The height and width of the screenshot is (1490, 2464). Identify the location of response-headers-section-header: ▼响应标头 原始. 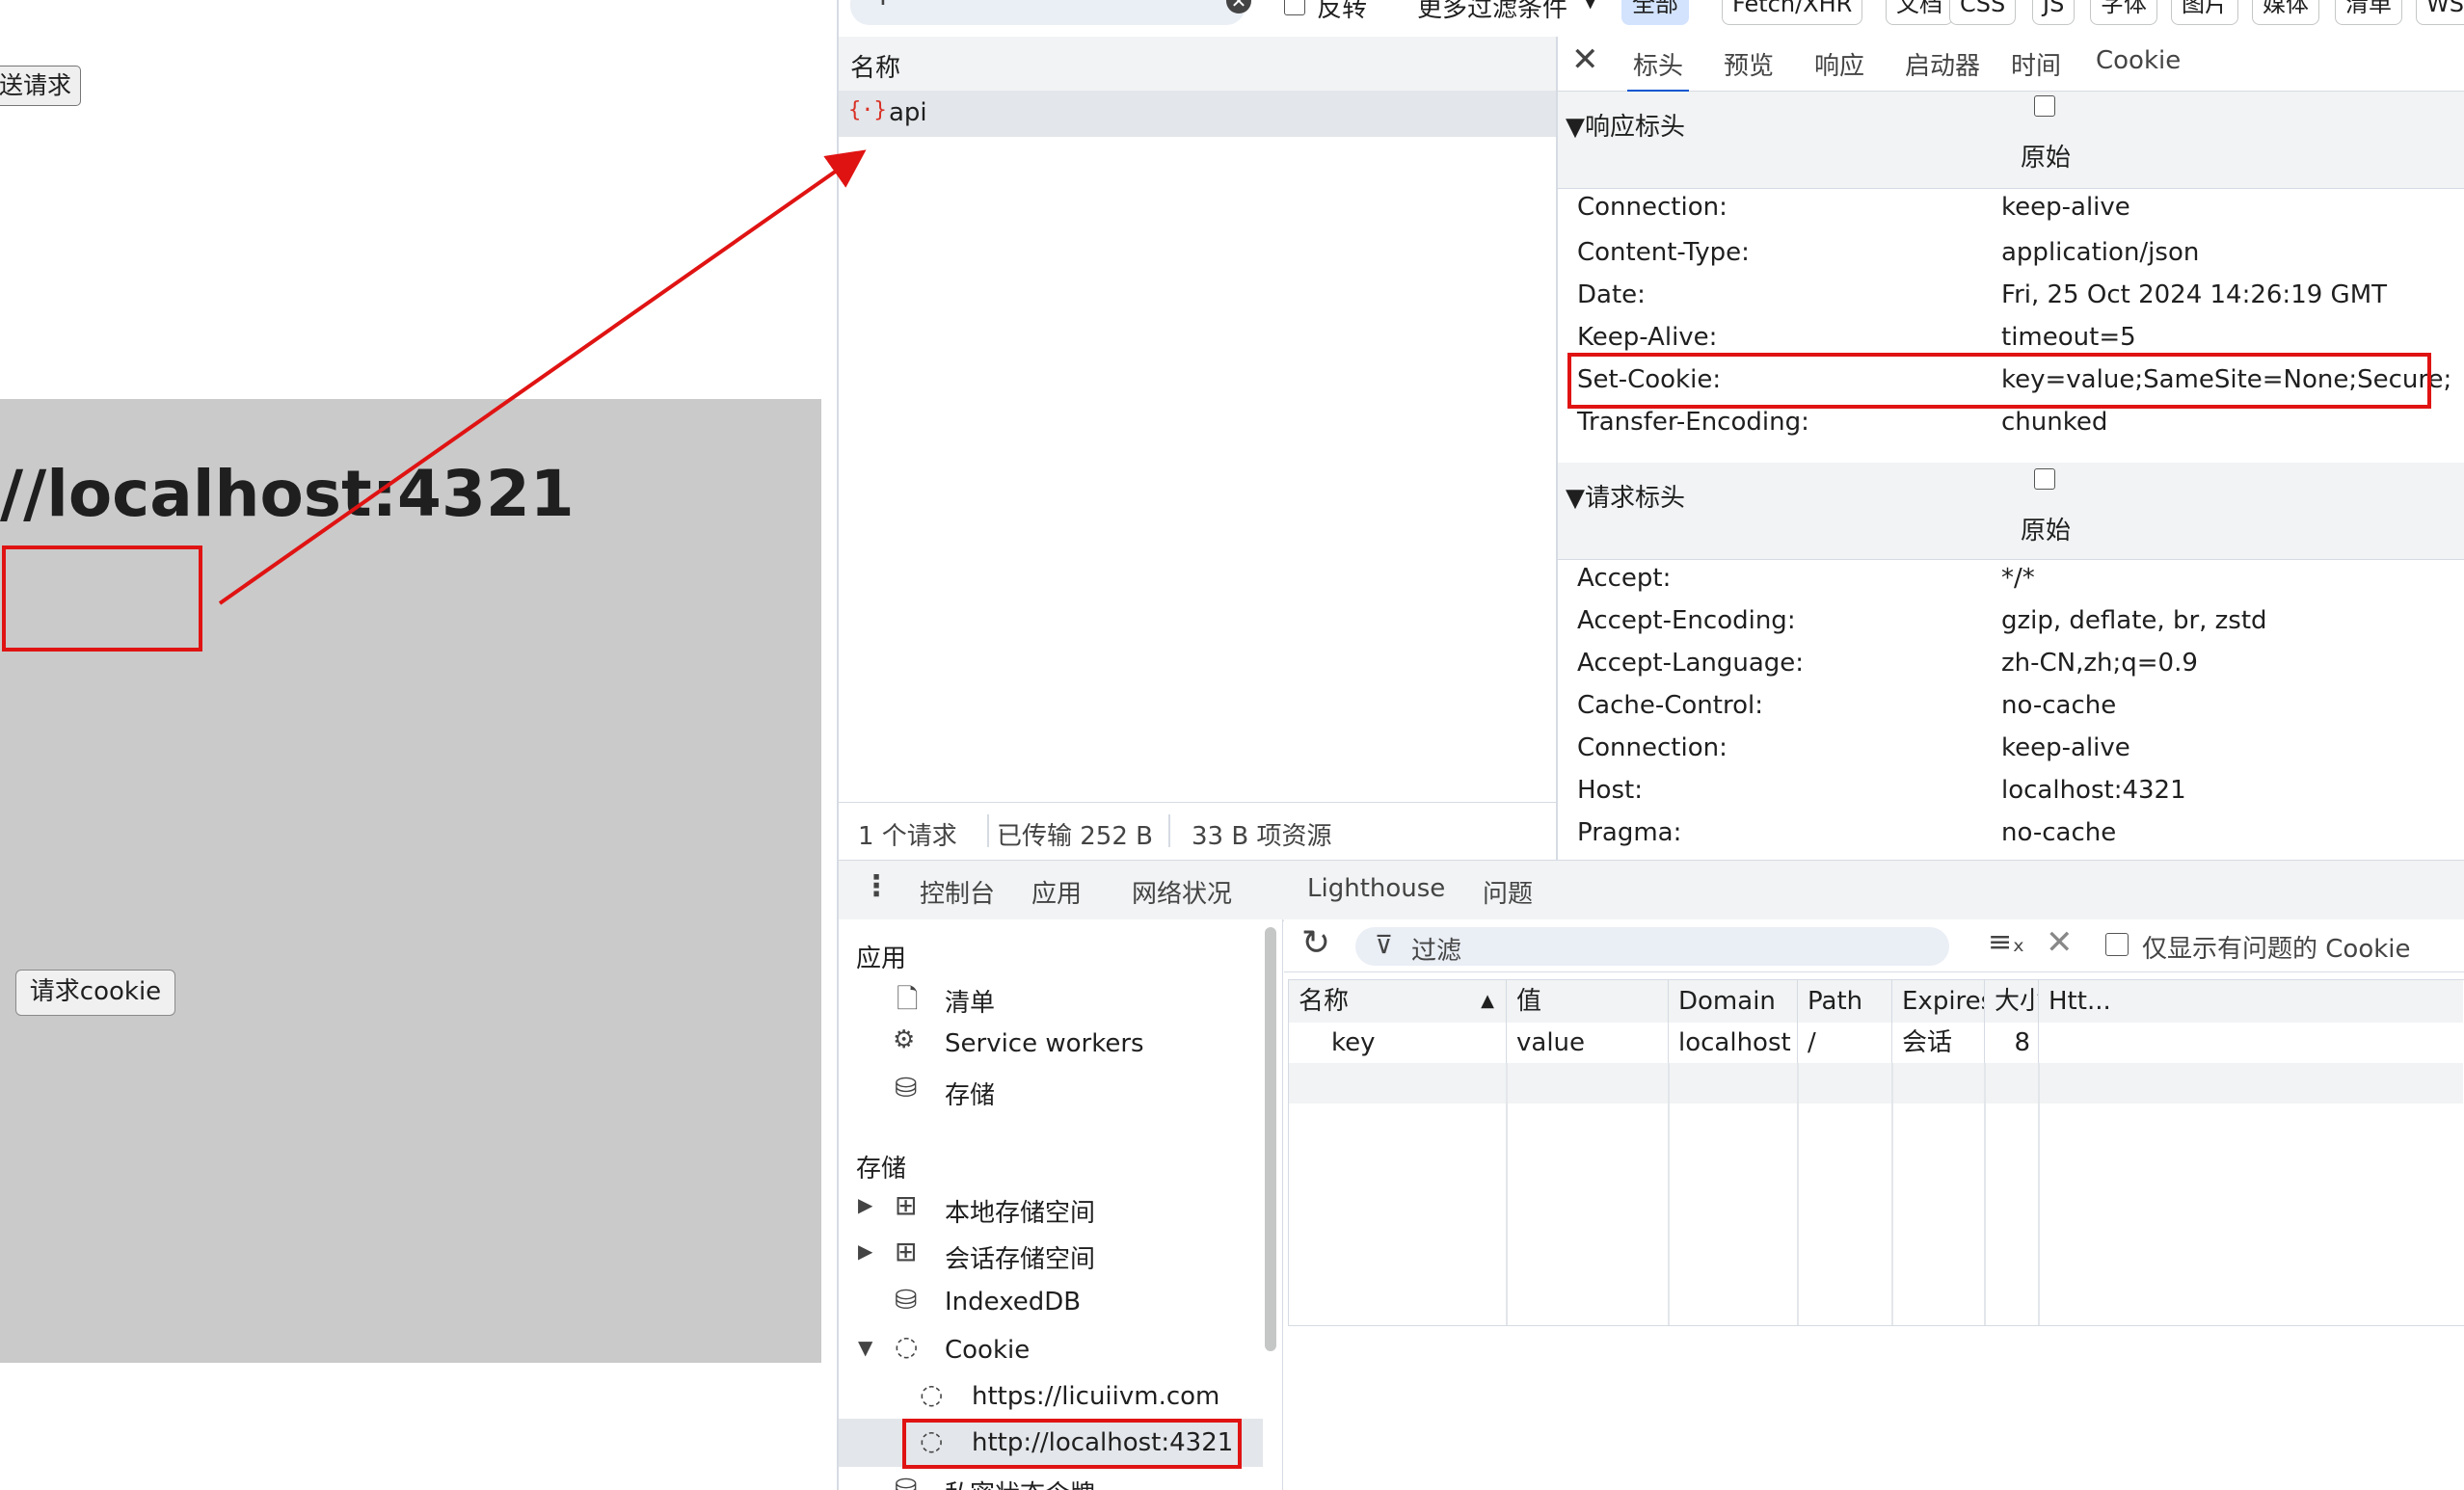
(2011, 140).